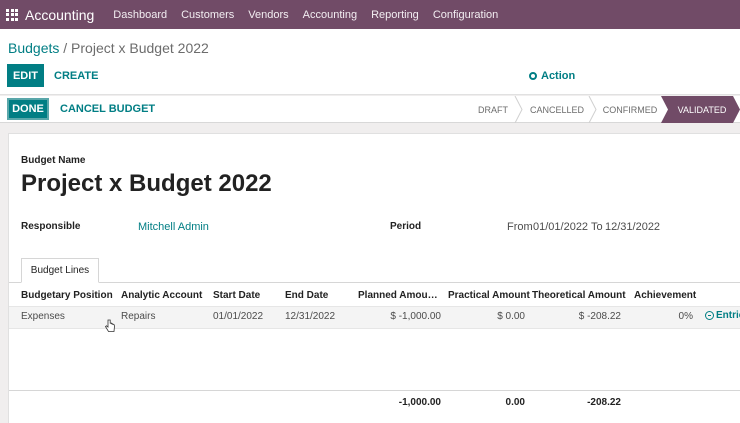  Describe the element at coordinates (306, 295) in the screenshot. I see `col-end-date: End Date` at that location.